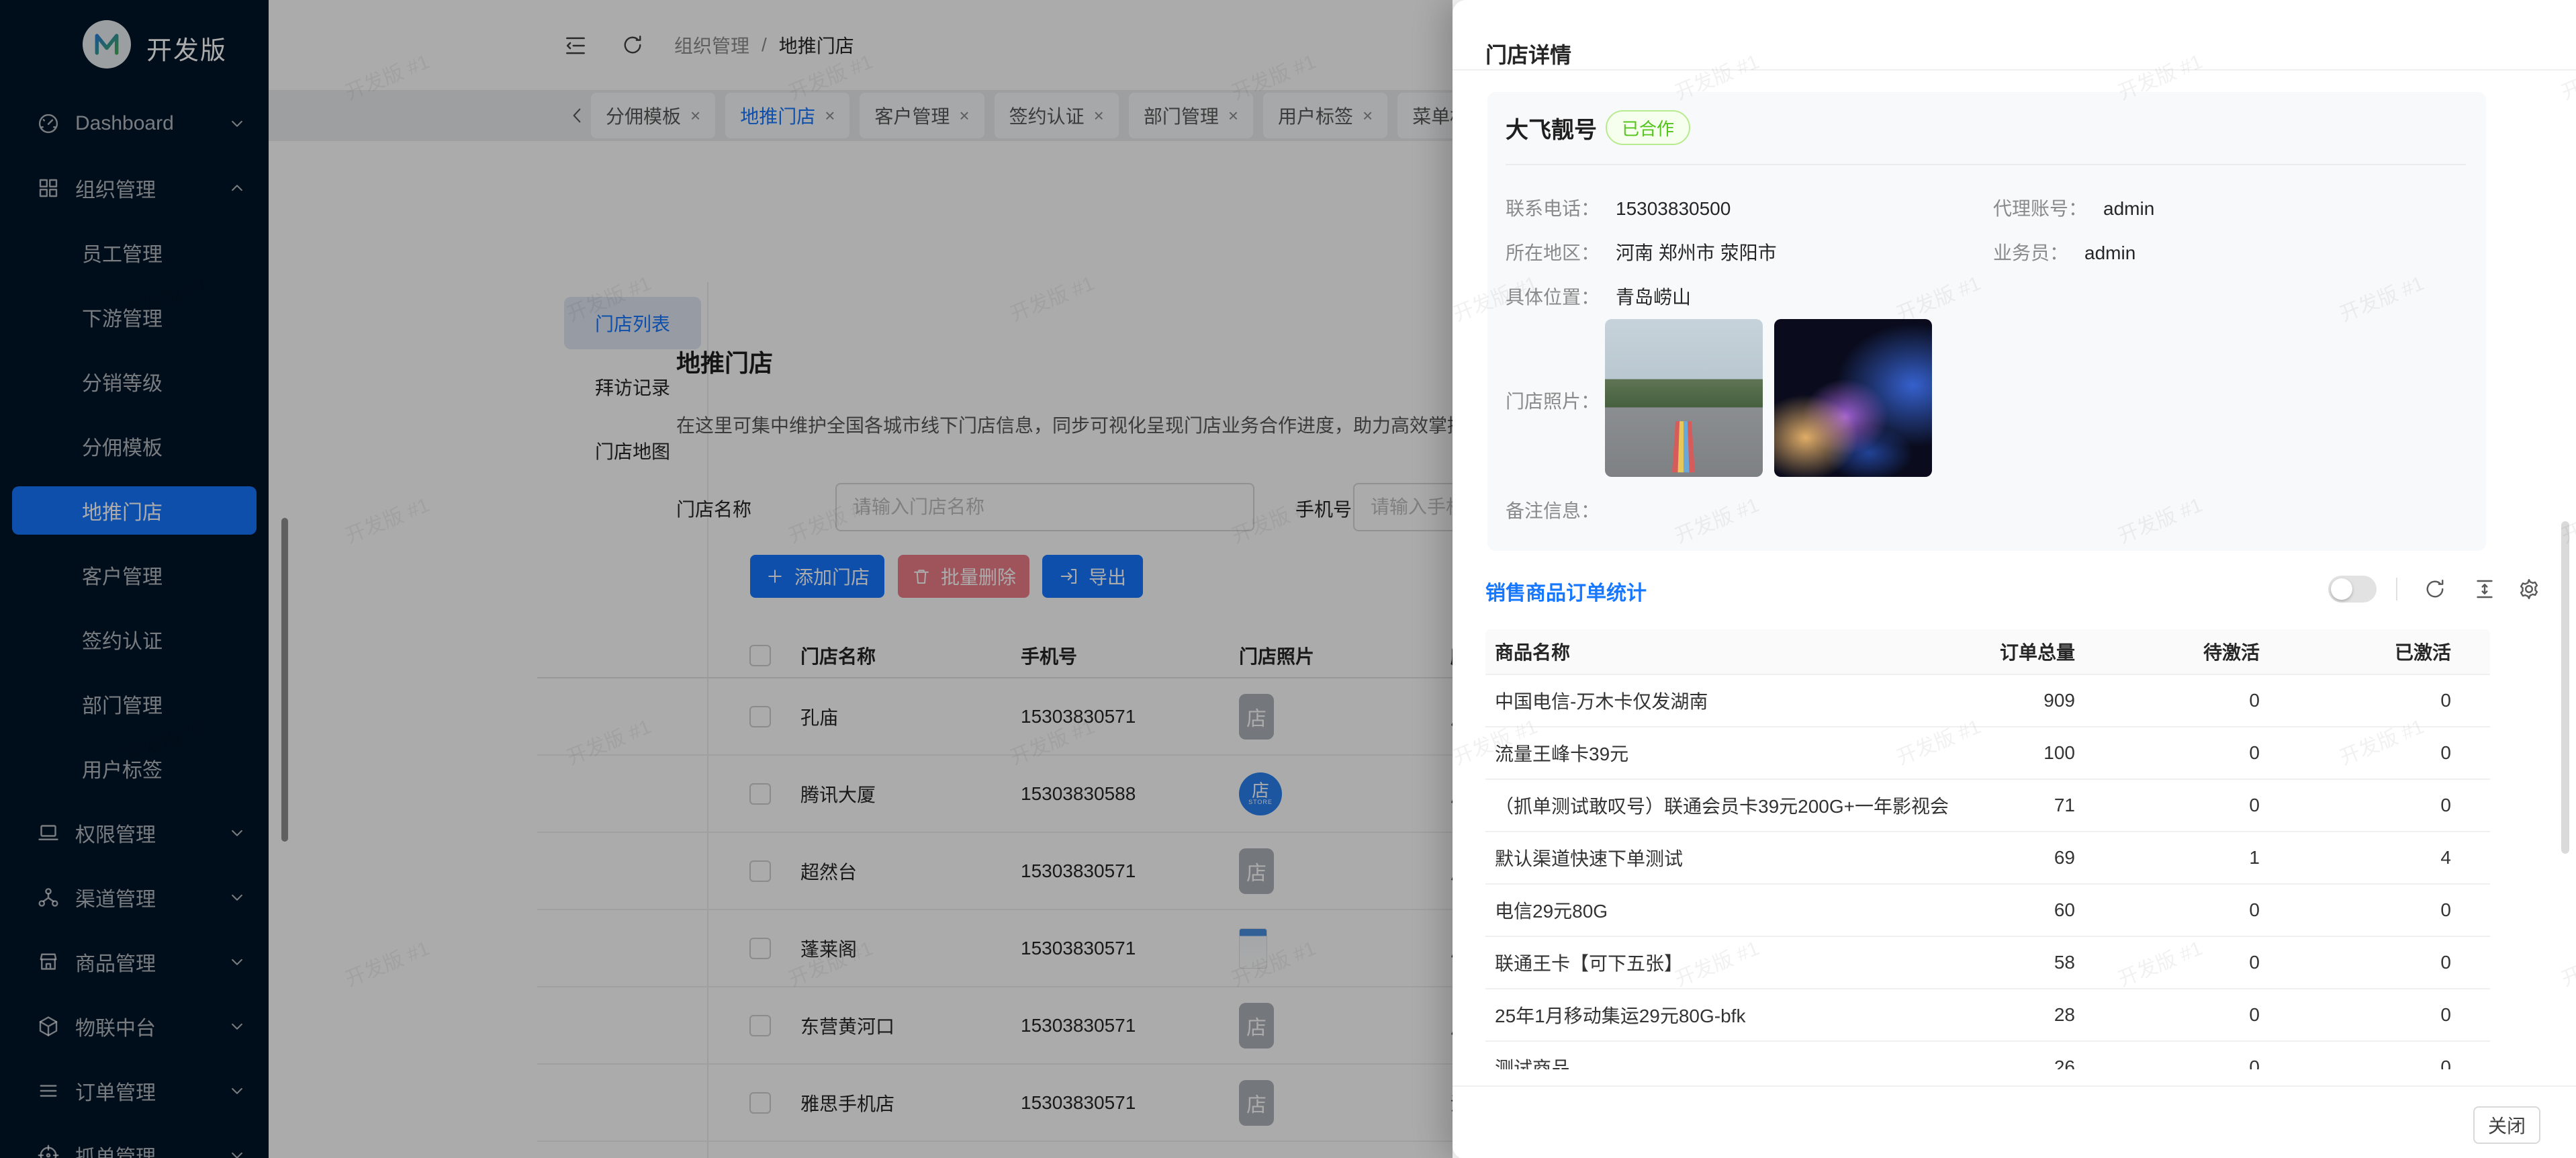  Describe the element at coordinates (1987, 804) in the screenshot. I see `stats-row: （抓单测试敢叹号）联通会员卡39元200G+一年影视会 71 0 0` at that location.